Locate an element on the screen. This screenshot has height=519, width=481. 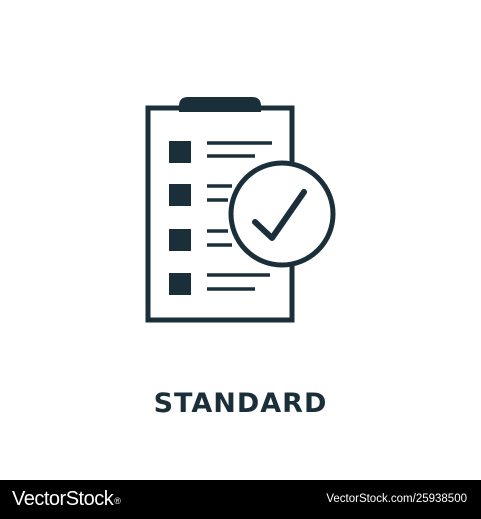
brand-logo: VectorStock® is located at coordinates (66, 499).